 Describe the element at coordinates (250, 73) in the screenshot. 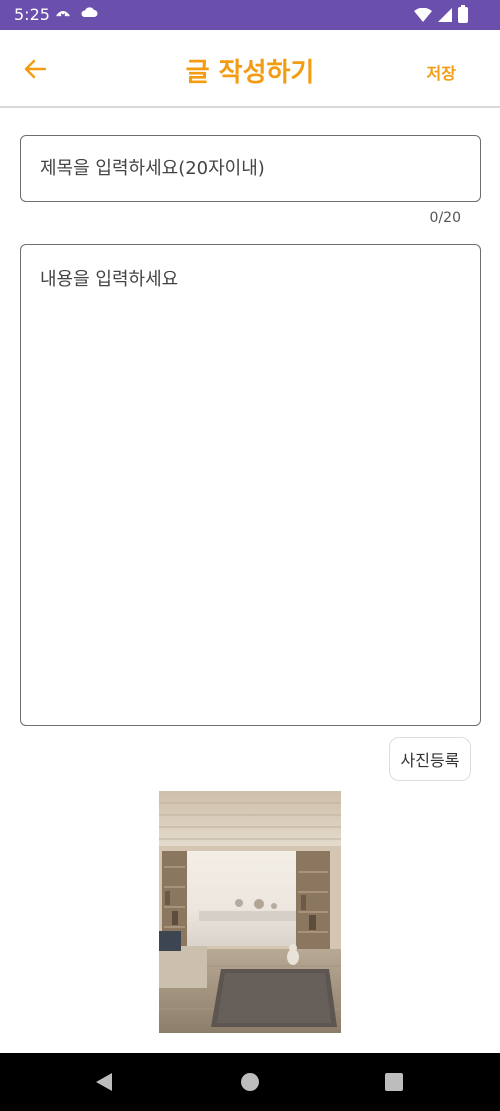

I see `page-title: 글 작성하기` at that location.